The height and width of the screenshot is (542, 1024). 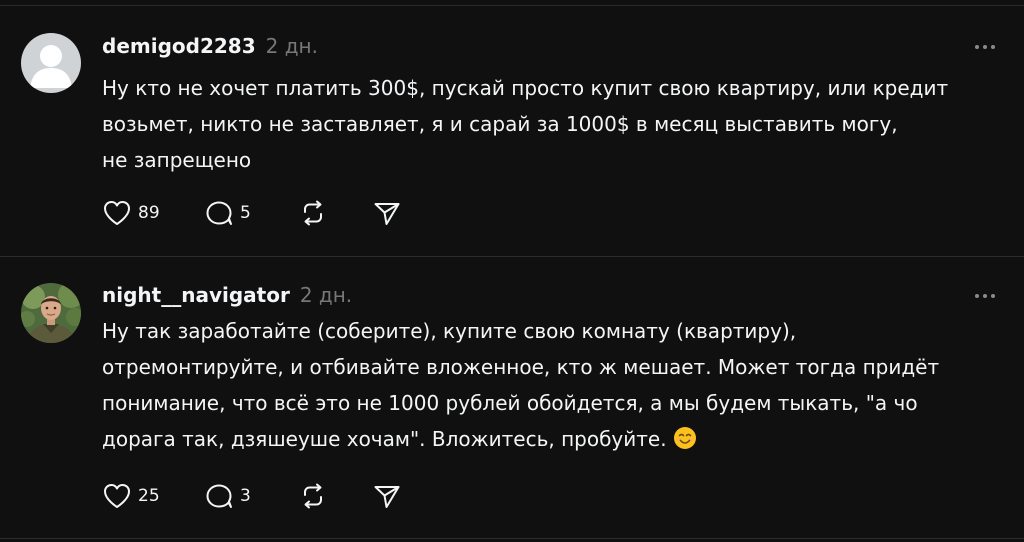 I want to click on like-button: 89, so click(x=153, y=213).